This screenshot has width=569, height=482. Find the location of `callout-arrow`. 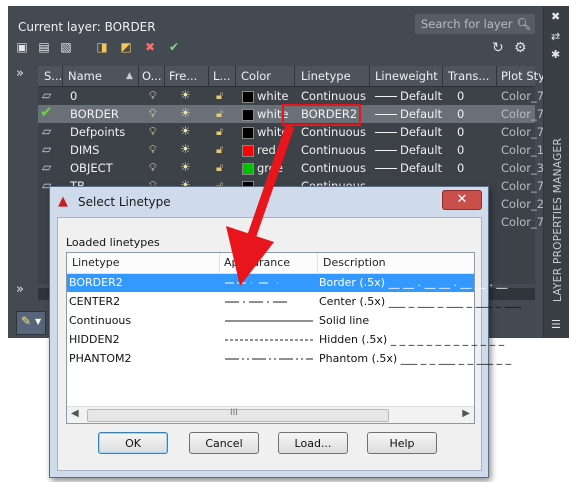

callout-arrow is located at coordinates (260, 205).